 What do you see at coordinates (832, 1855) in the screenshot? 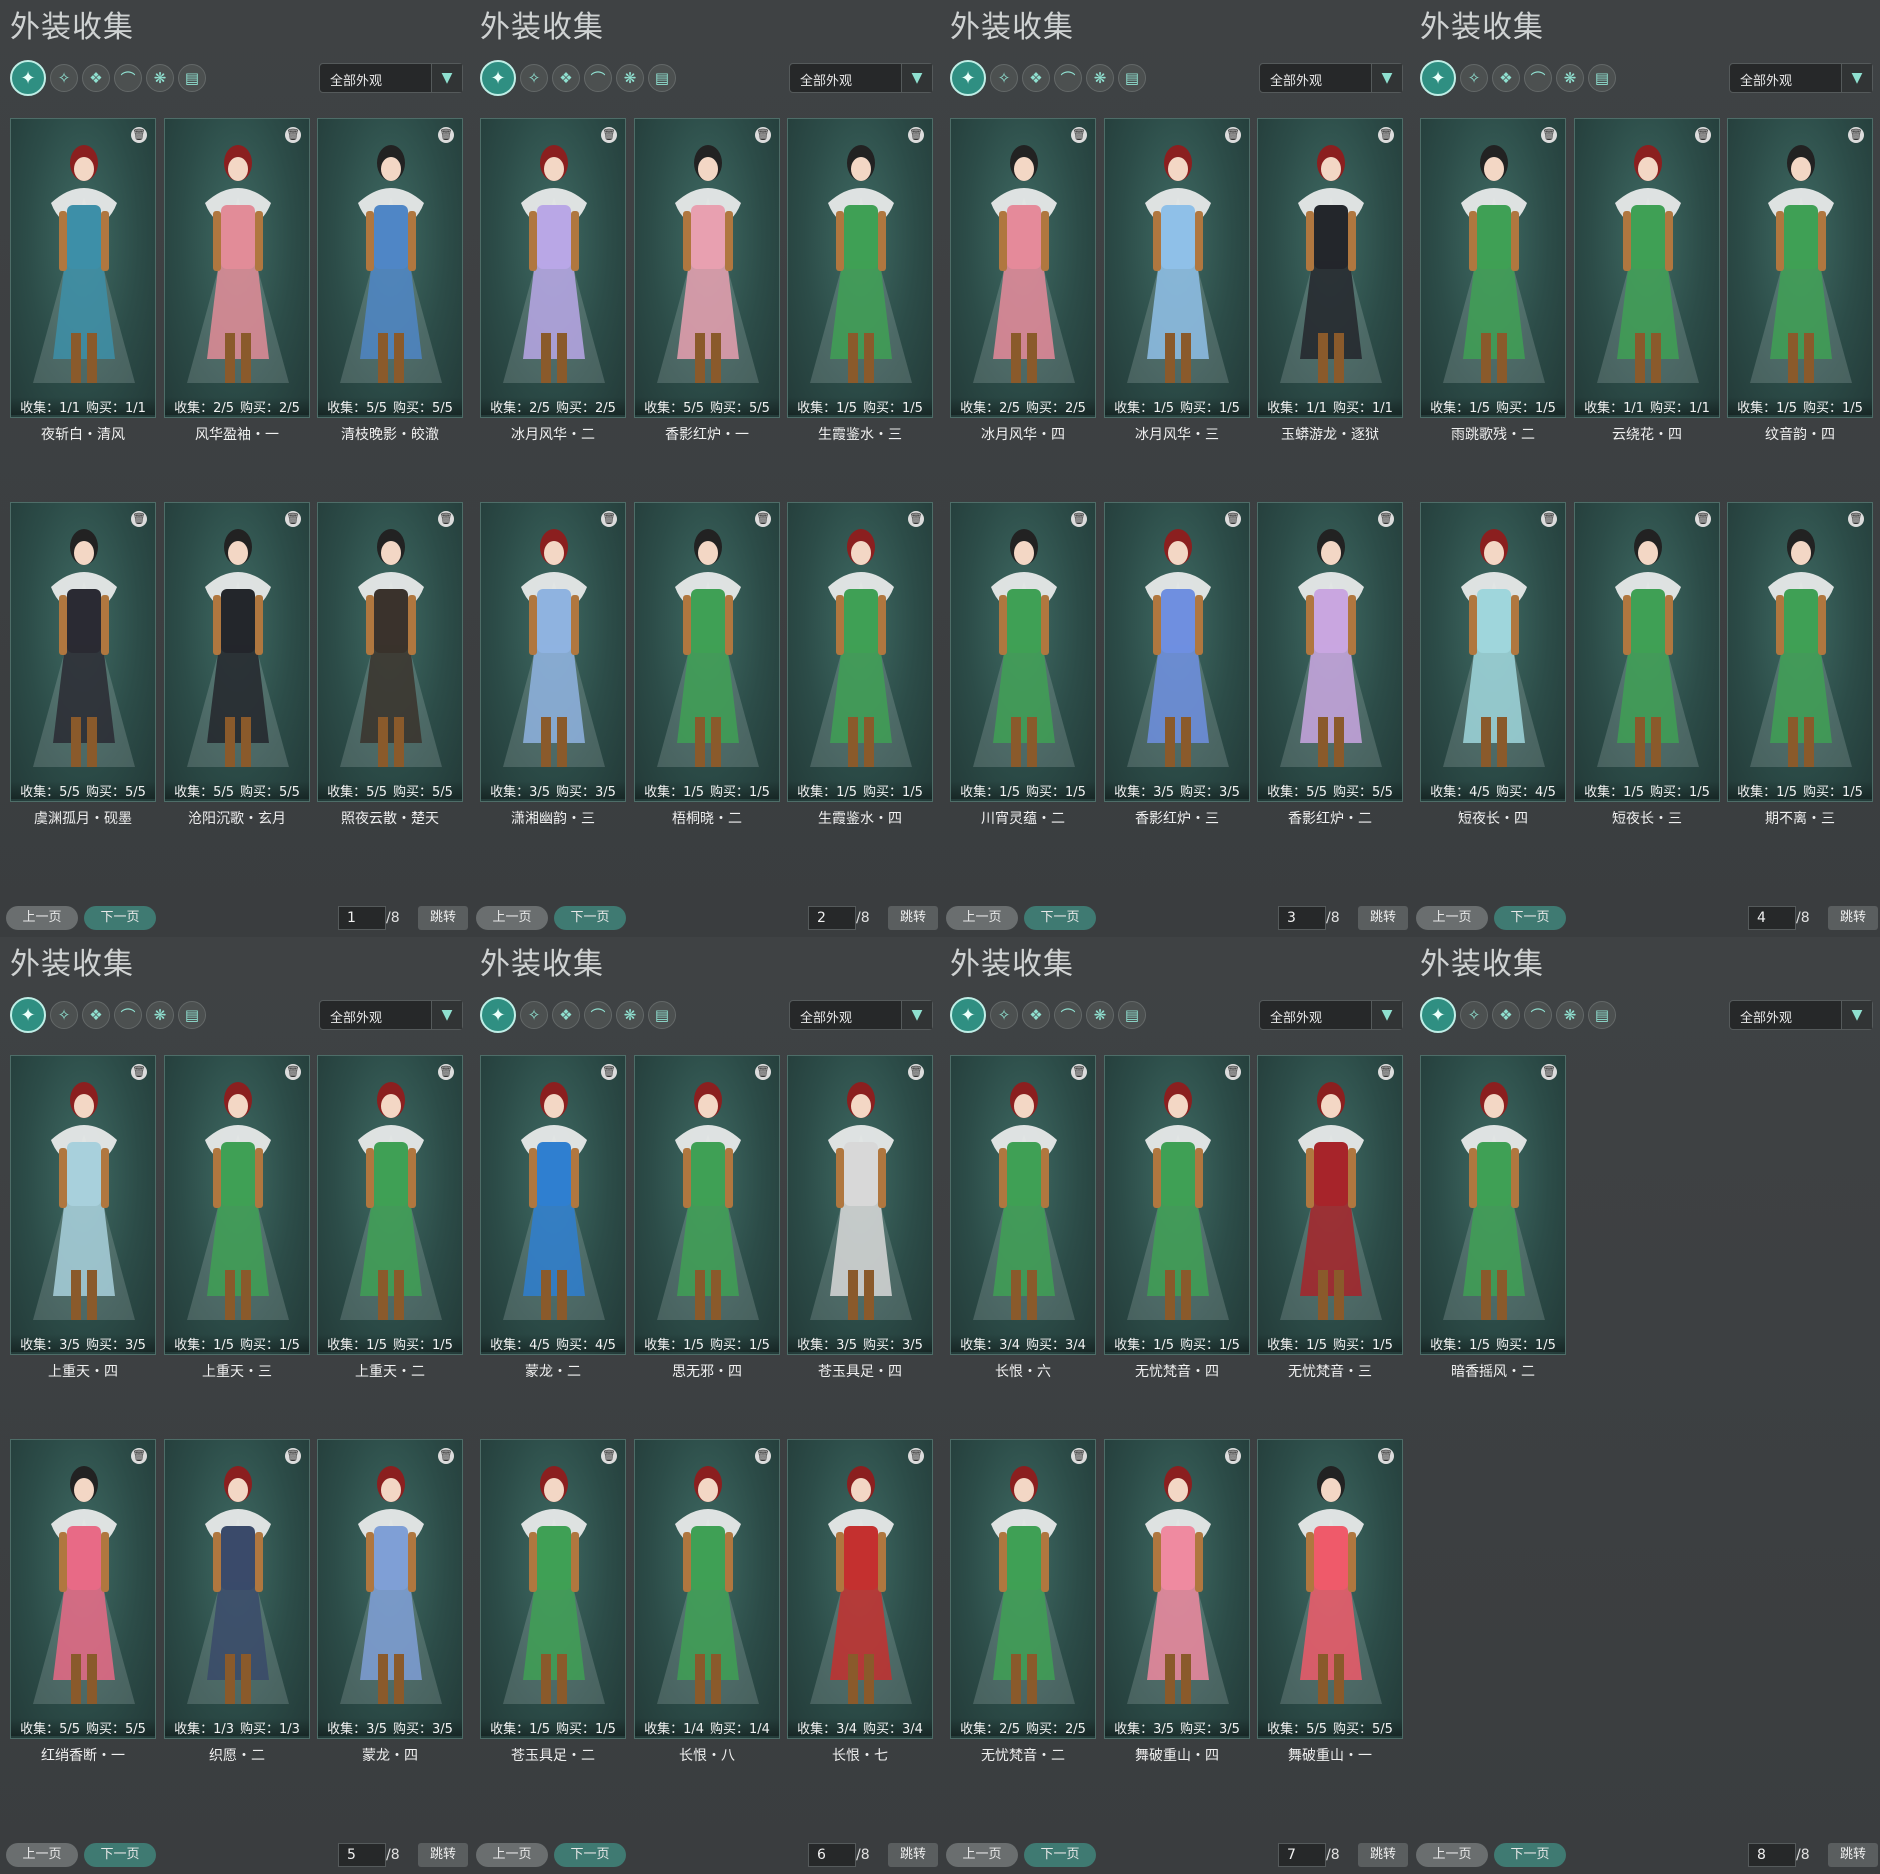
I see `page-number-input: 6` at bounding box center [832, 1855].